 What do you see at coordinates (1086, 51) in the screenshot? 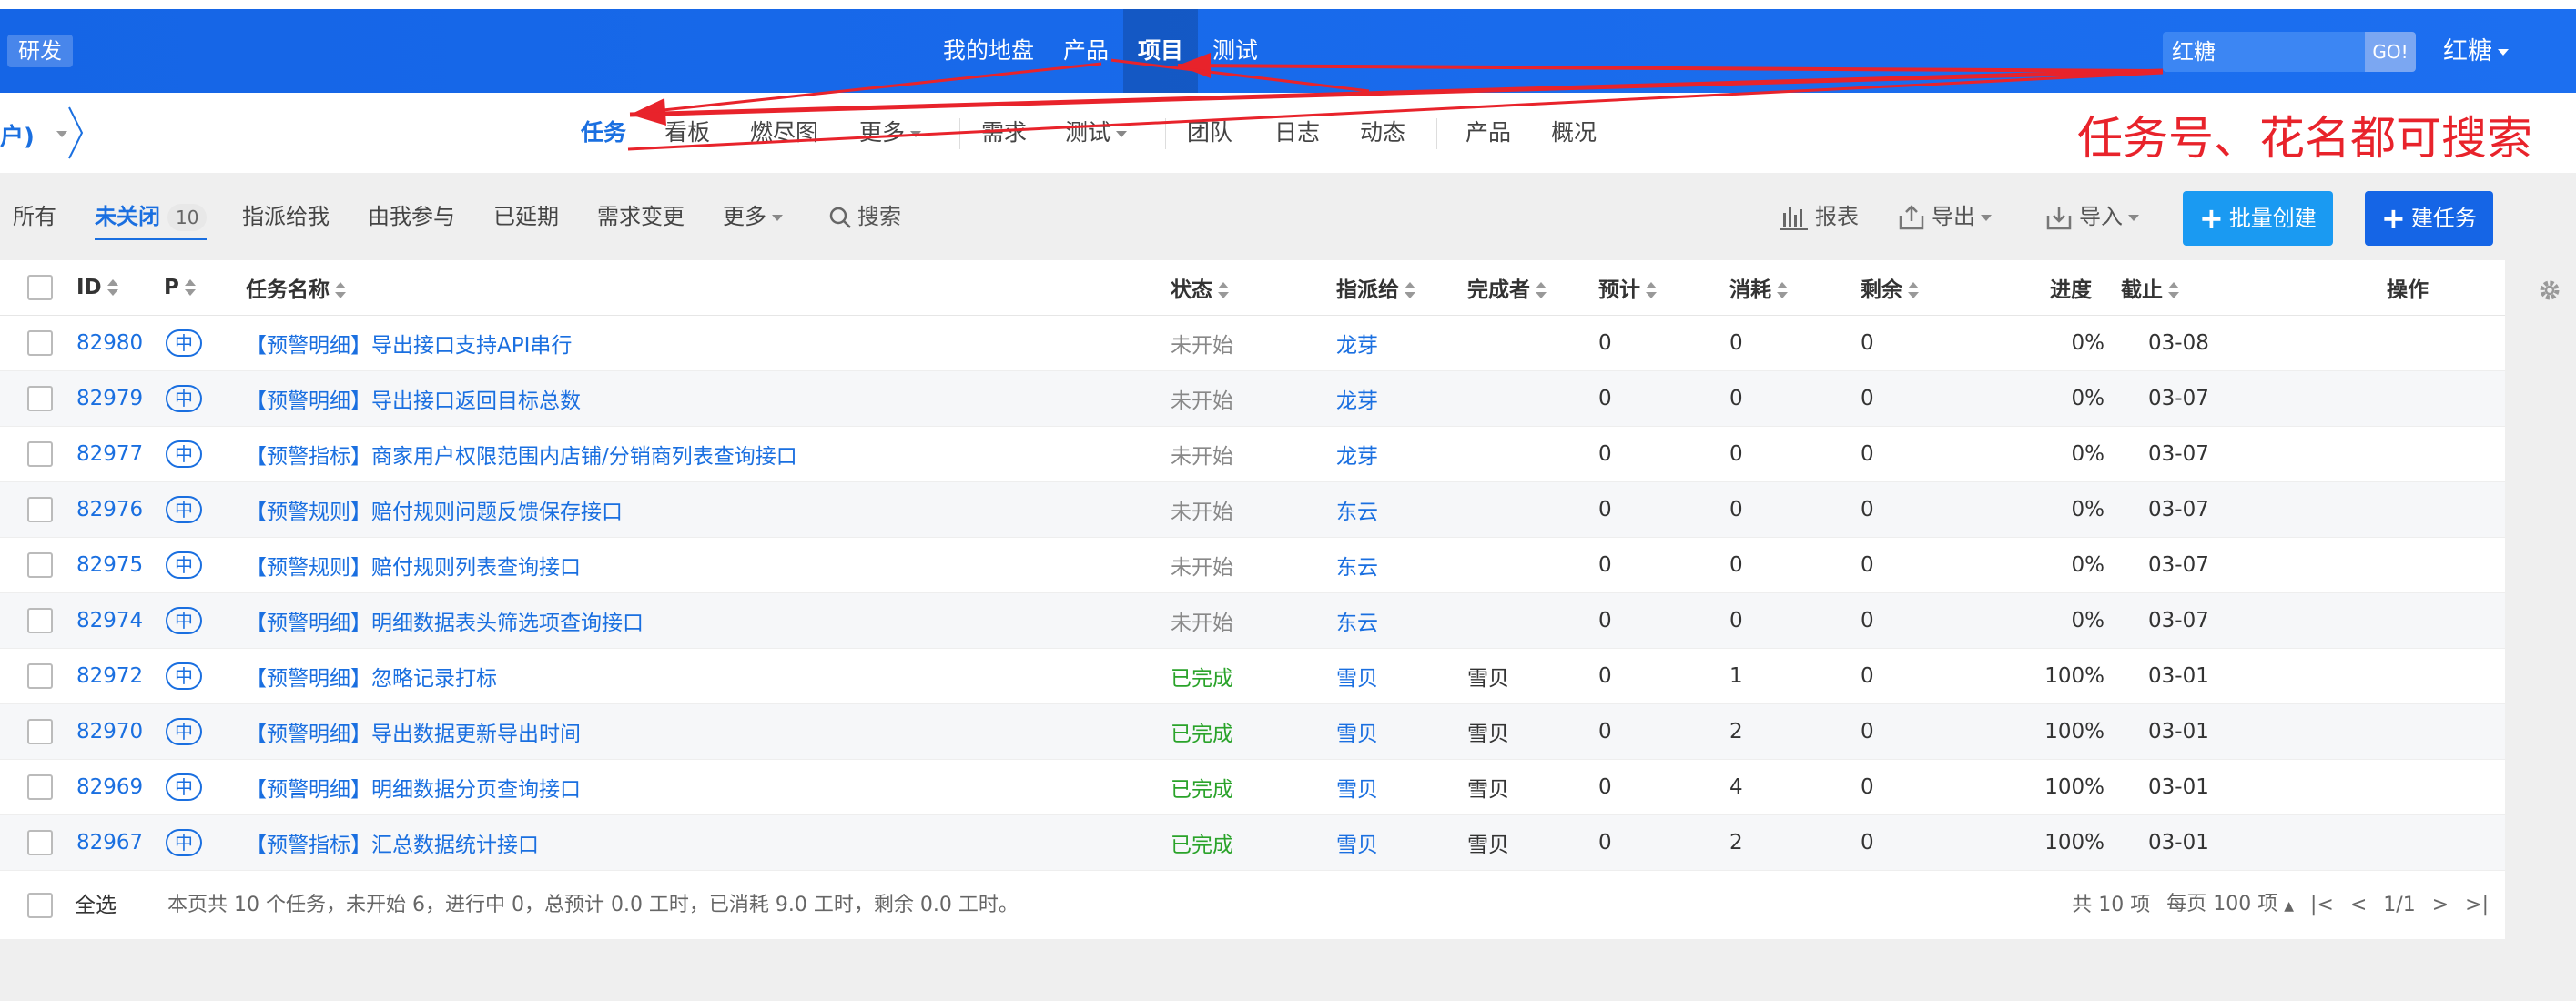
I see `nav-product: 产品` at bounding box center [1086, 51].